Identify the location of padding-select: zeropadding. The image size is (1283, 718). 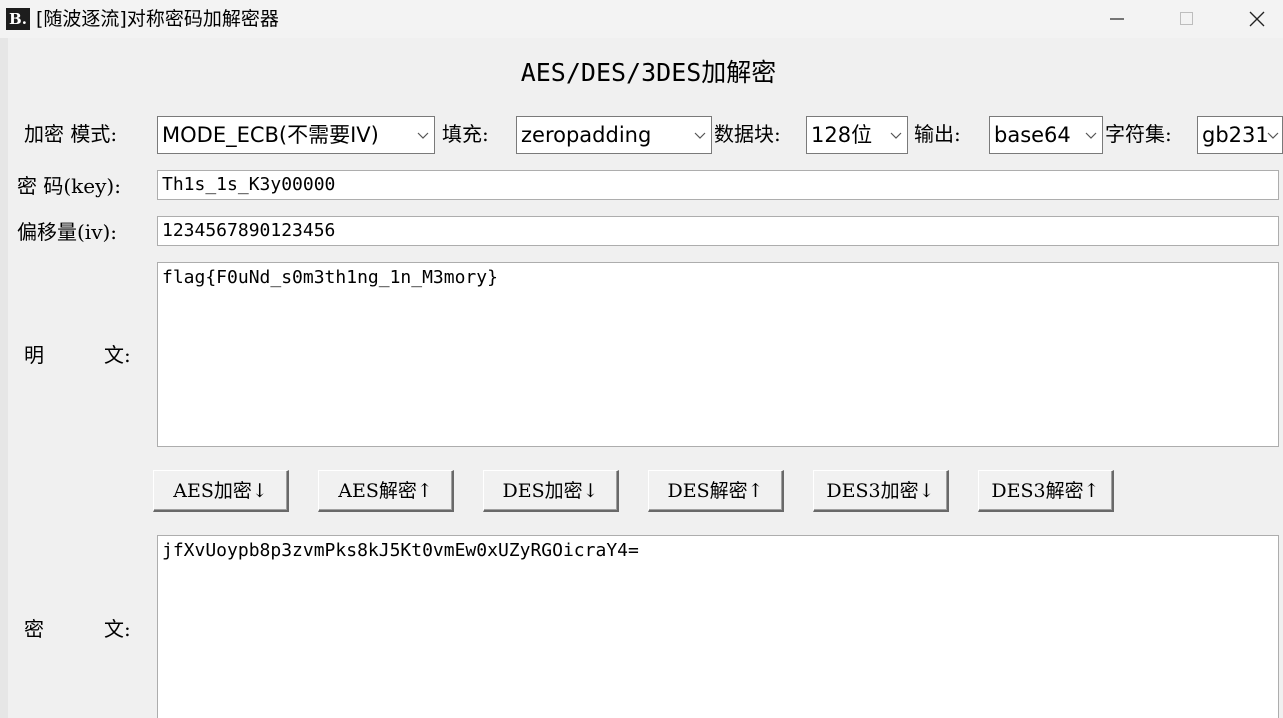
(614, 135).